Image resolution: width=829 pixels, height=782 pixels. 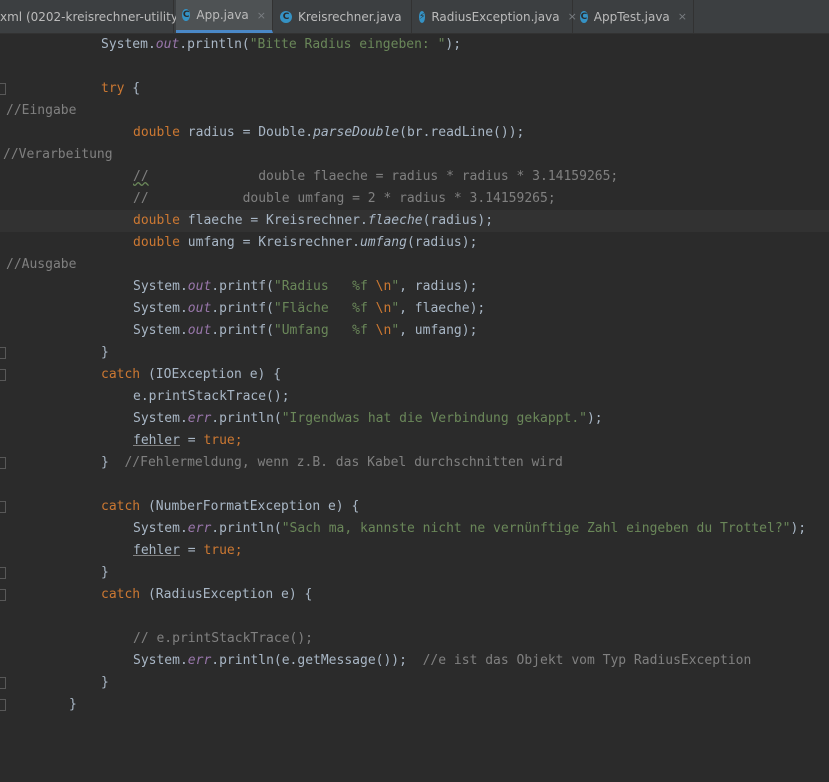 What do you see at coordinates (211, 374) in the screenshot?
I see `code-token: (IOException e) {` at bounding box center [211, 374].